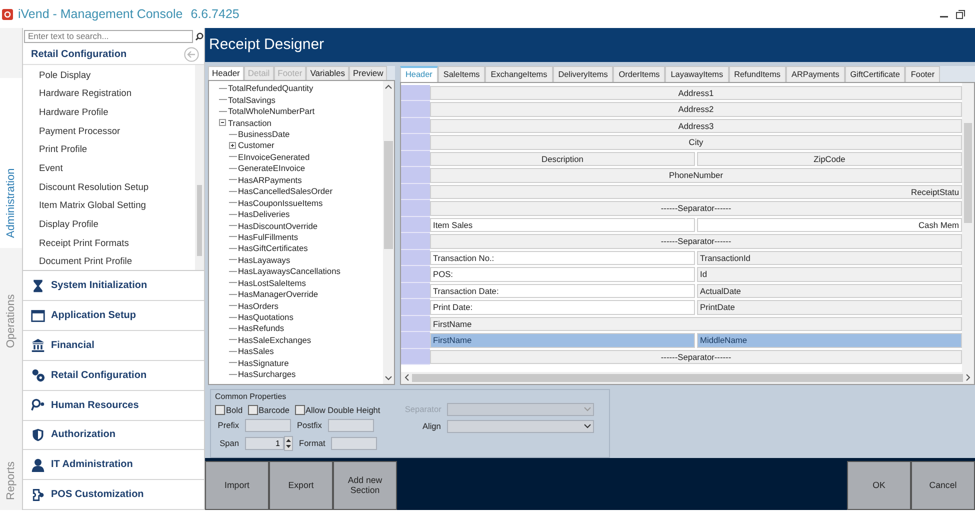 The image size is (975, 517). I want to click on field-cell: ReceiptStatu, so click(696, 192).